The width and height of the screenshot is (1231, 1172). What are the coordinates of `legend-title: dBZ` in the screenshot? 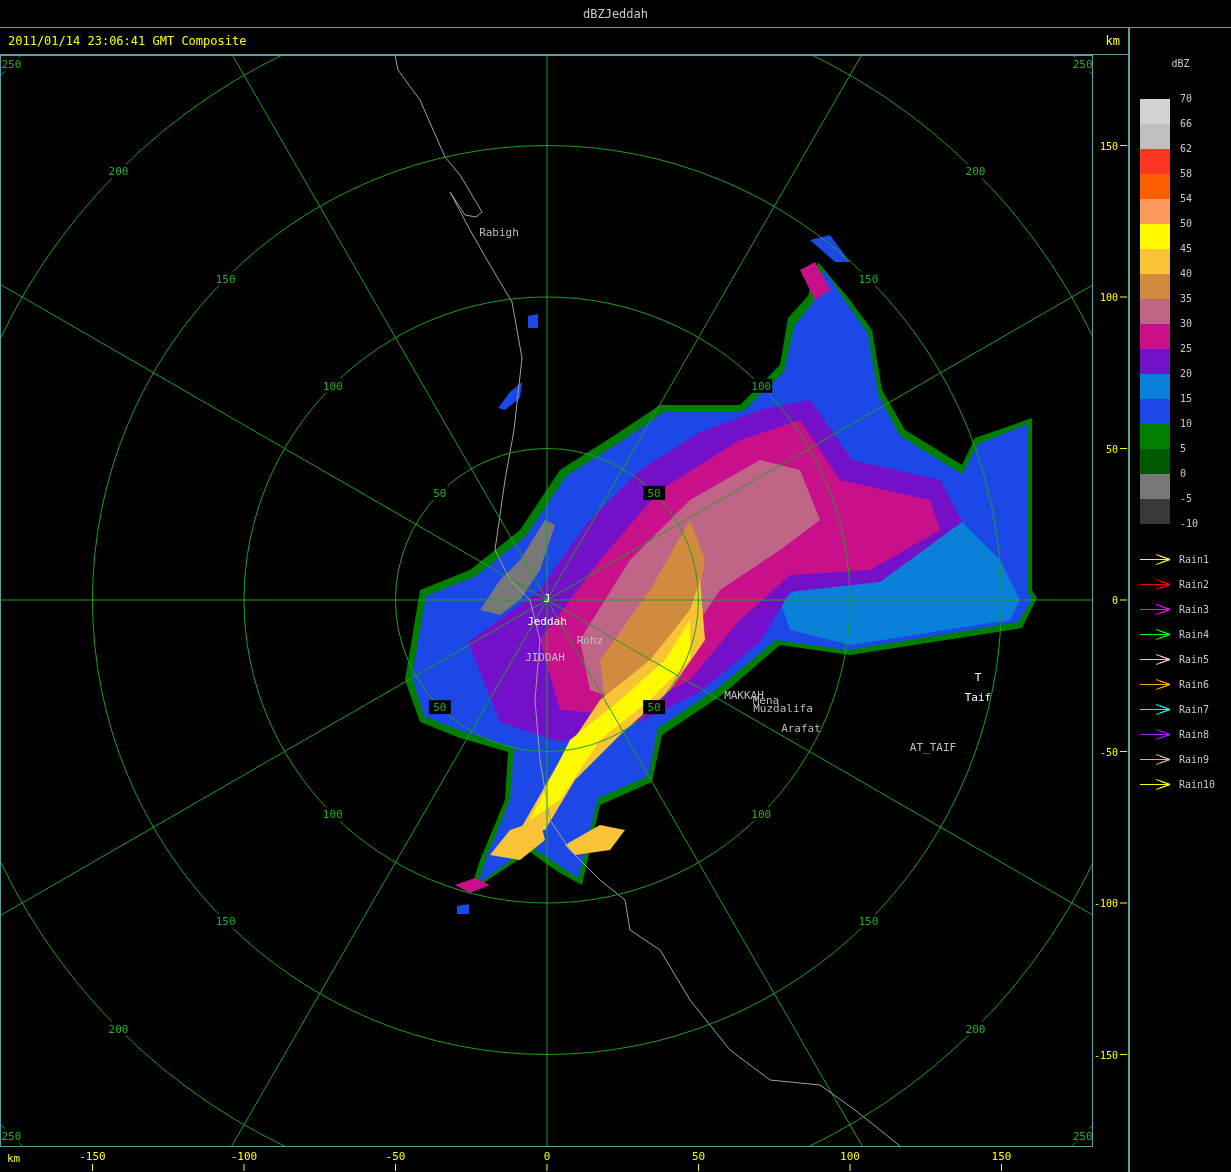 It's located at (1180, 63).